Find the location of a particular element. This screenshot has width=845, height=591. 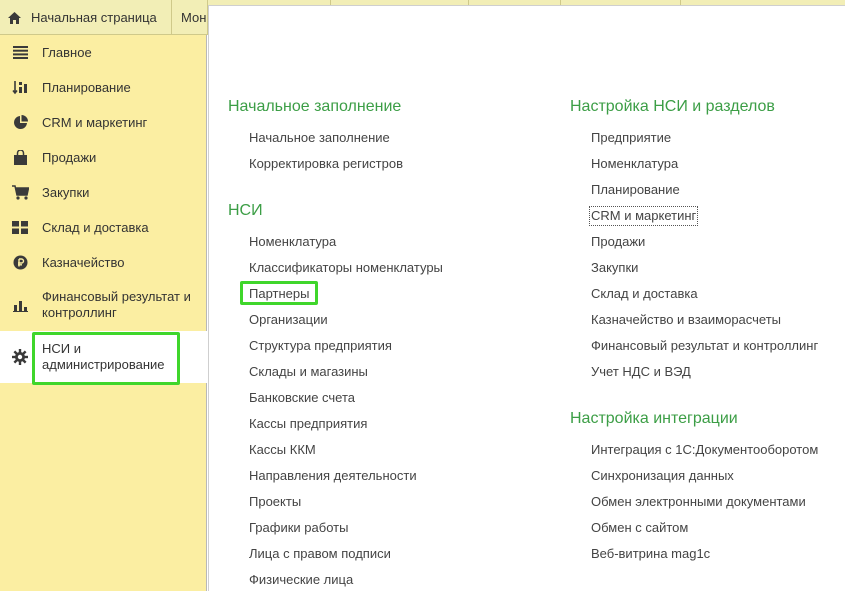

link-settings-finance: Финансовый результат и контроллинг is located at coordinates (704, 346).